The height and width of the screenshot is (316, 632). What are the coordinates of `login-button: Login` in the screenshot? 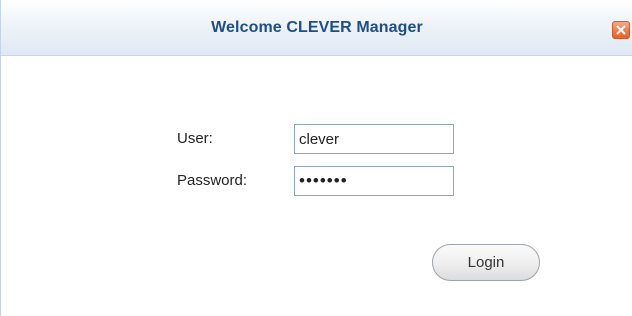 It's located at (486, 262).